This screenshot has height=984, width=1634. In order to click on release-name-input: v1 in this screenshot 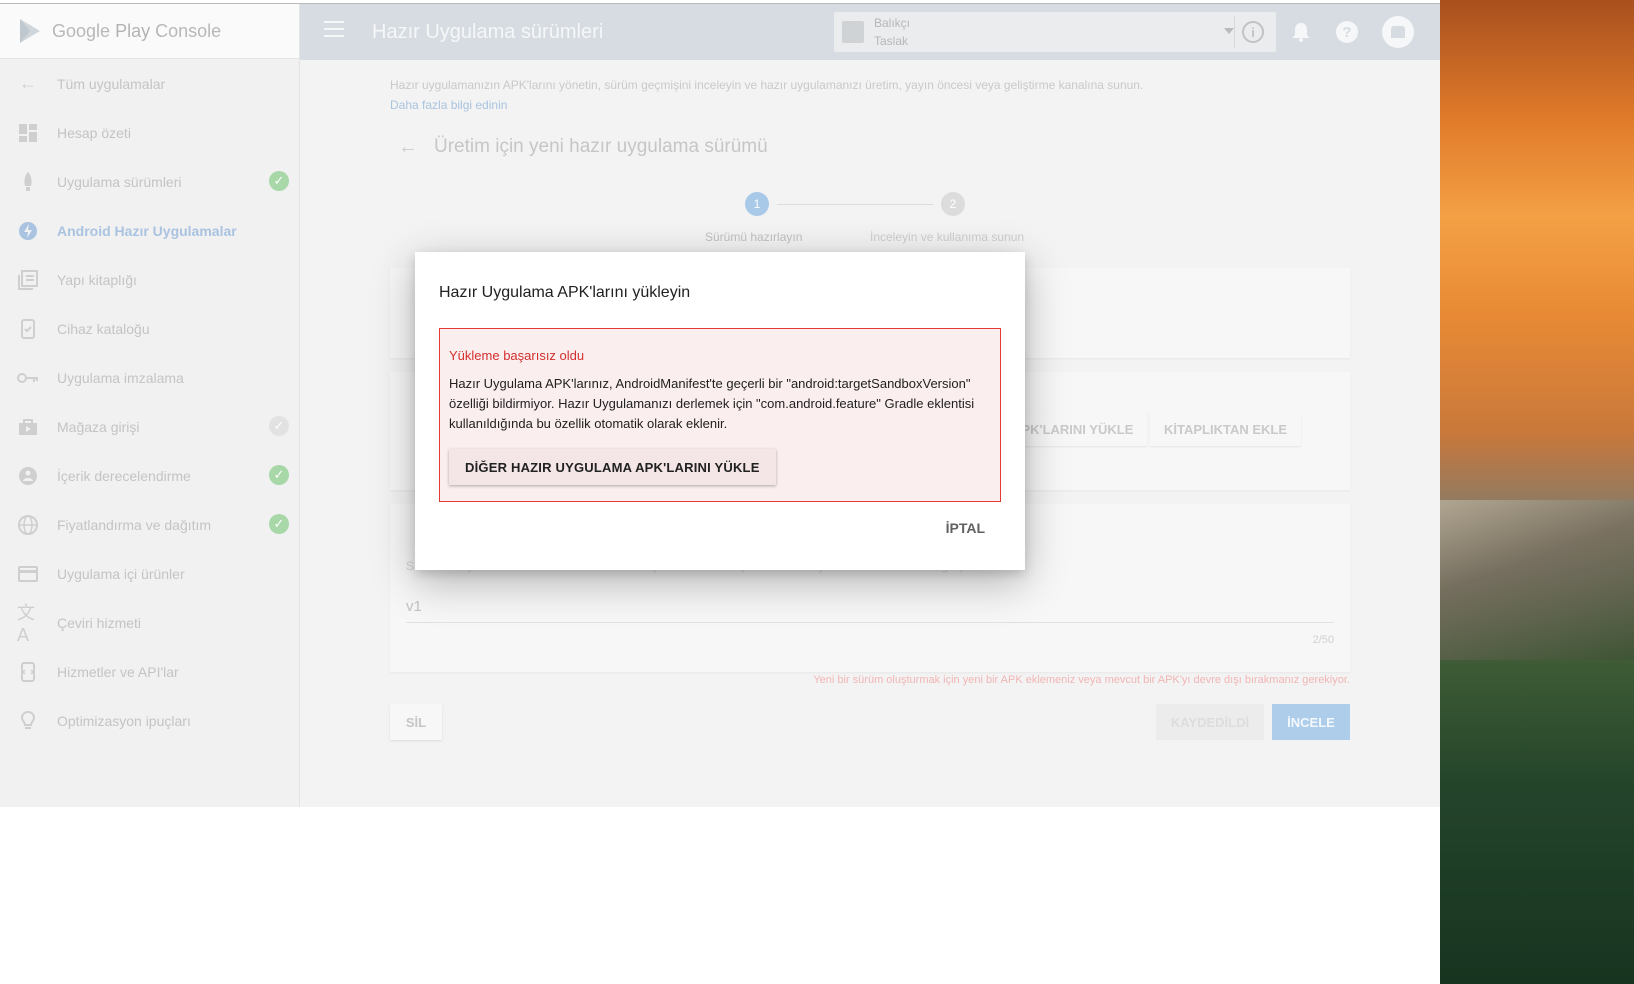, I will do `click(414, 606)`.